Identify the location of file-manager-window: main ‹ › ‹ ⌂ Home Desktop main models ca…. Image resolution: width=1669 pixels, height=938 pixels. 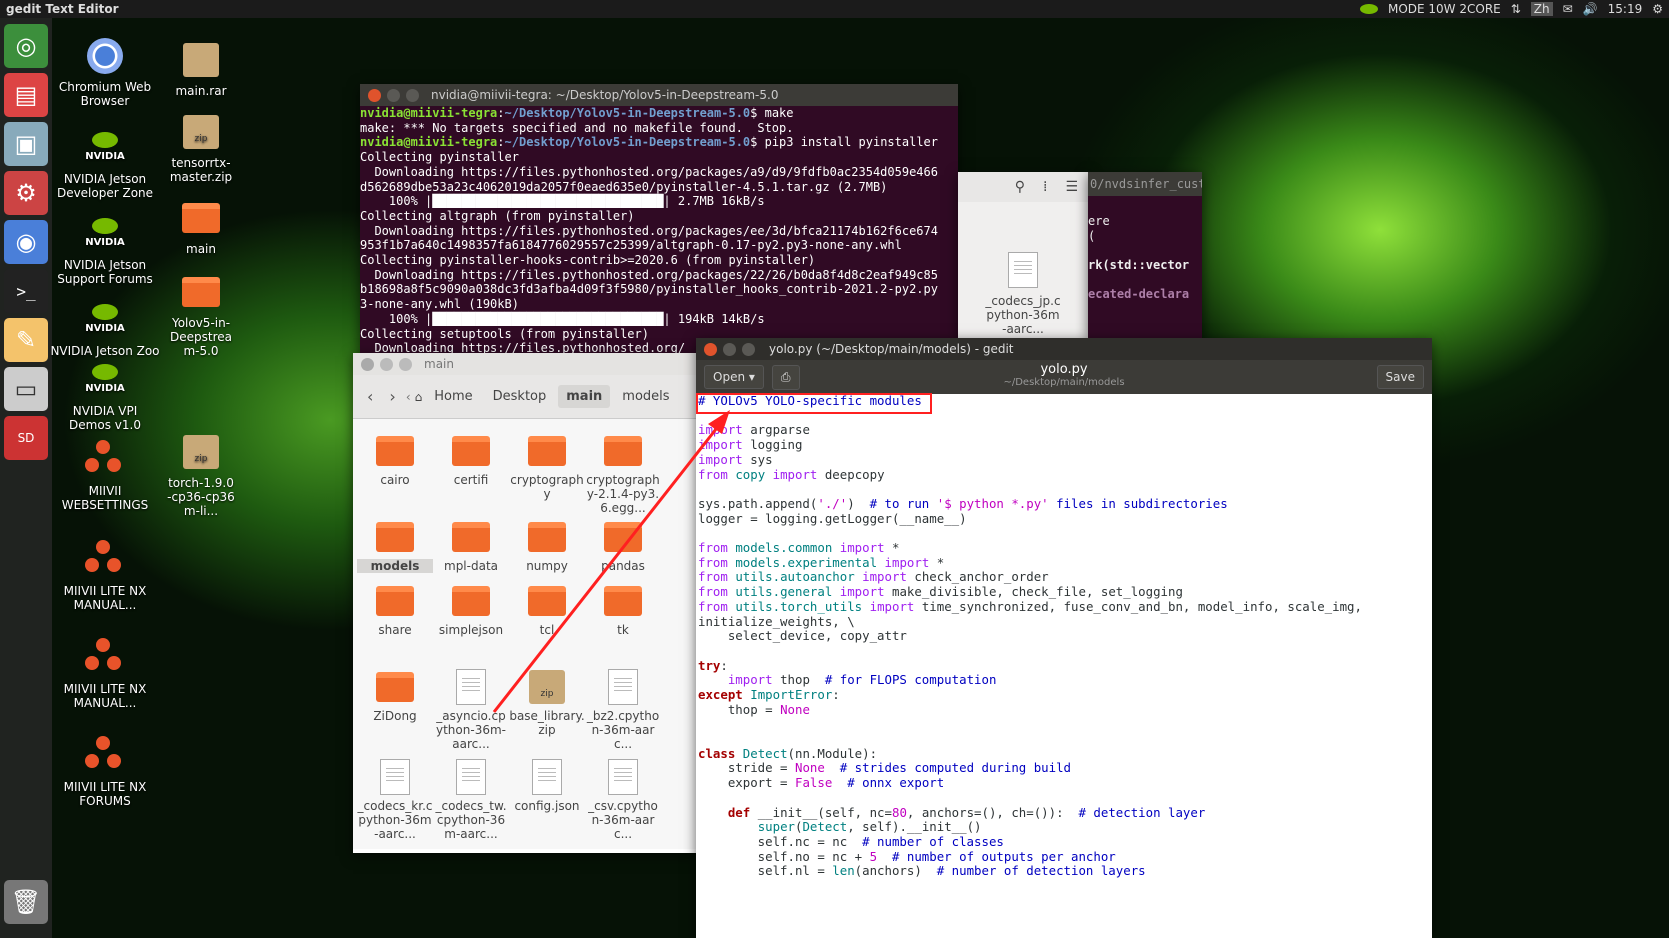
(525, 603).